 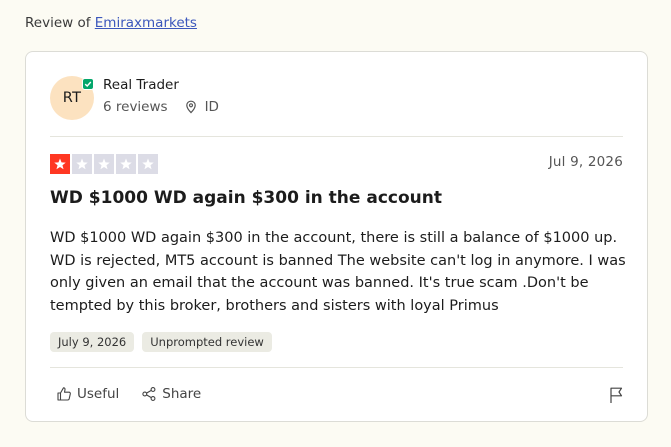 I want to click on footer-divider, so click(x=336, y=367).